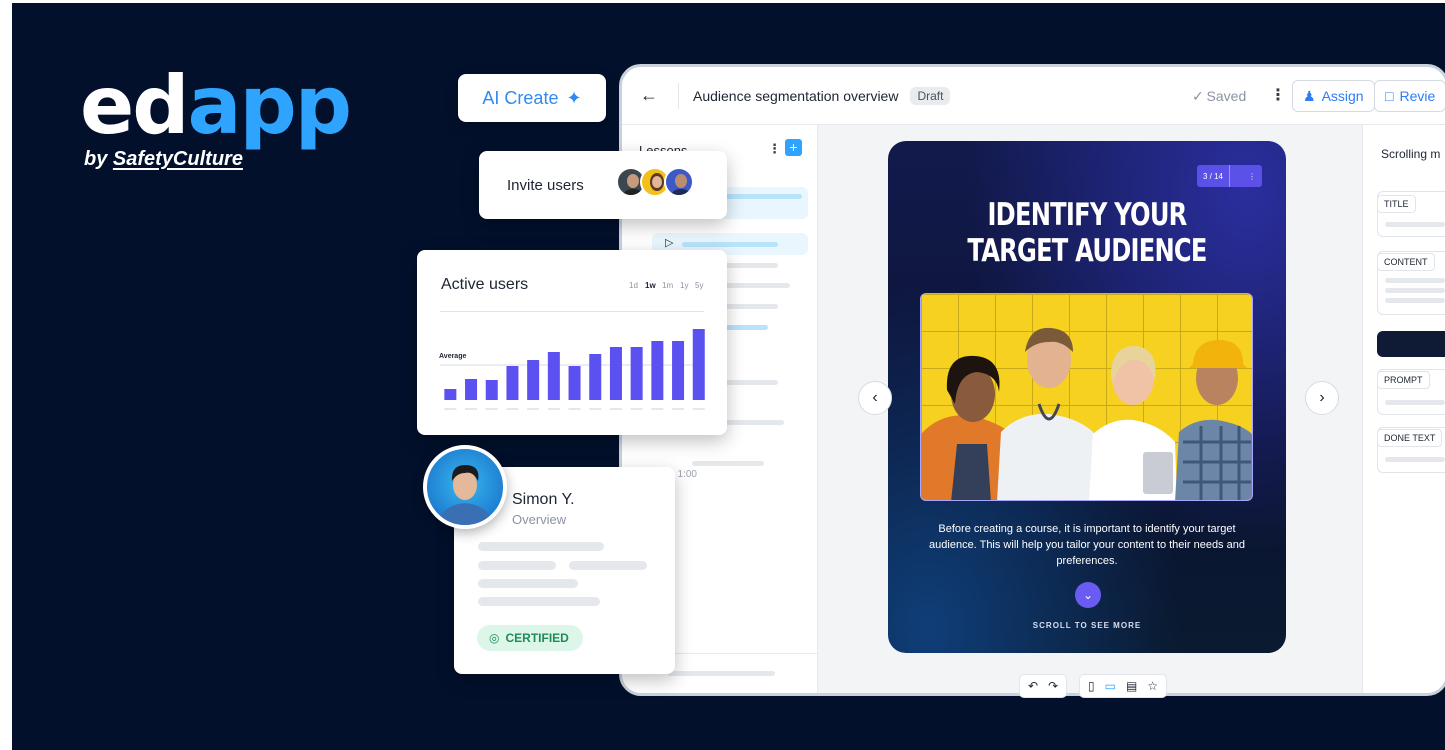 This screenshot has width=1445, height=750. Describe the element at coordinates (1406, 262) in the screenshot. I see `content-field-label: CONTENT` at that location.